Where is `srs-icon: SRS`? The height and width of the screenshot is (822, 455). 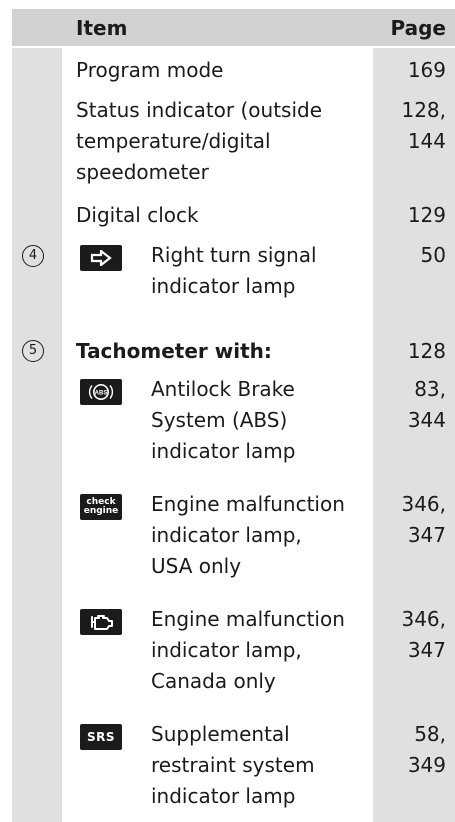 srs-icon: SRS is located at coordinates (101, 737).